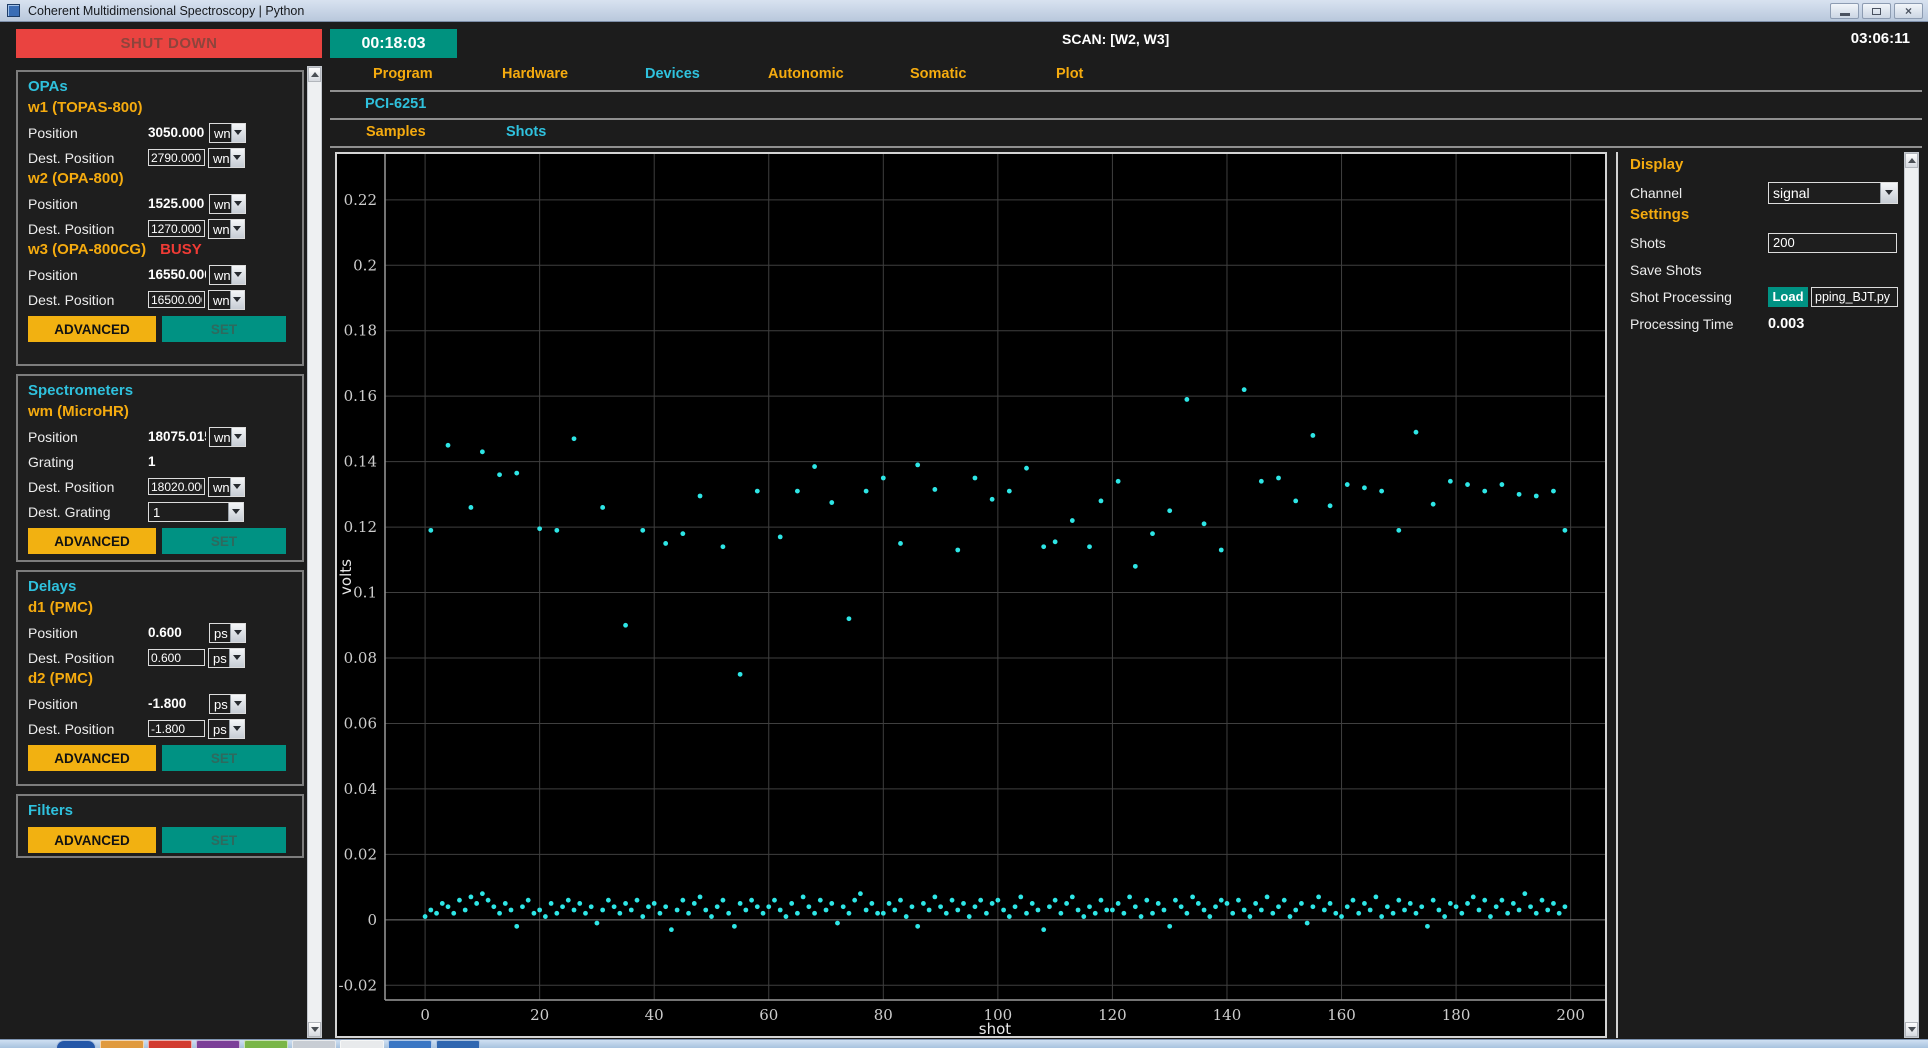 This screenshot has height=1048, width=1928. What do you see at coordinates (227, 274) in the screenshot?
I see `w3-position-units-select: wn` at bounding box center [227, 274].